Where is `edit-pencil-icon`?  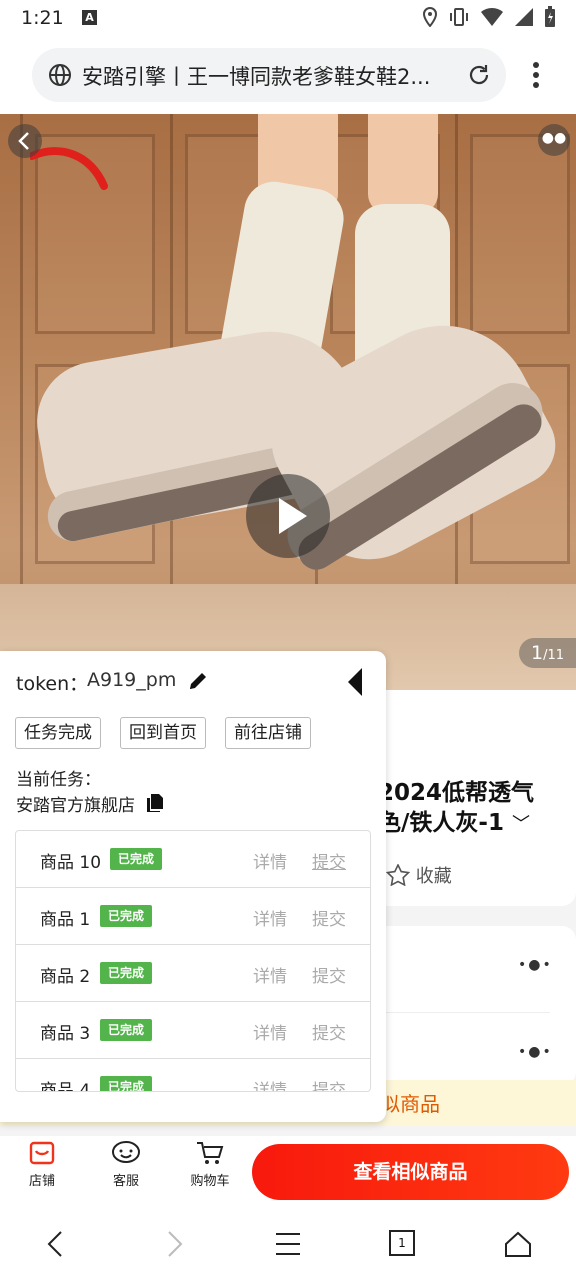 edit-pencil-icon is located at coordinates (198, 681).